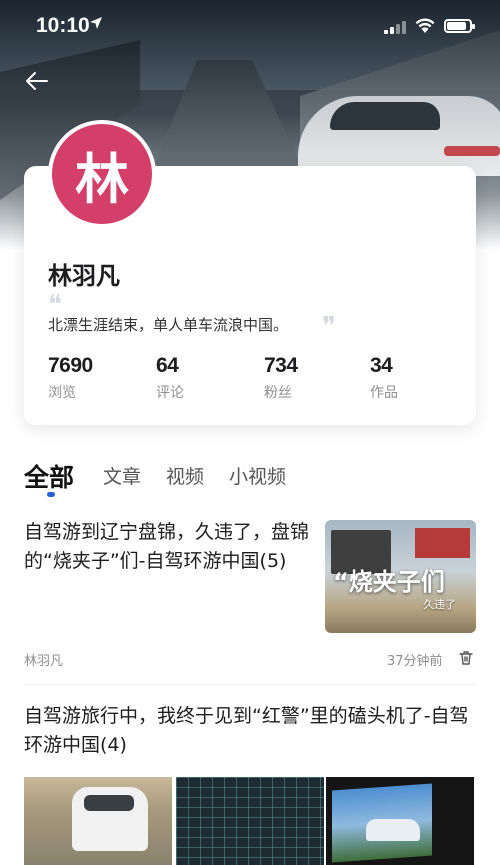 The image size is (500, 865). What do you see at coordinates (389, 582) in the screenshot?
I see `thumbnail-caption: “烧夹子们` at bounding box center [389, 582].